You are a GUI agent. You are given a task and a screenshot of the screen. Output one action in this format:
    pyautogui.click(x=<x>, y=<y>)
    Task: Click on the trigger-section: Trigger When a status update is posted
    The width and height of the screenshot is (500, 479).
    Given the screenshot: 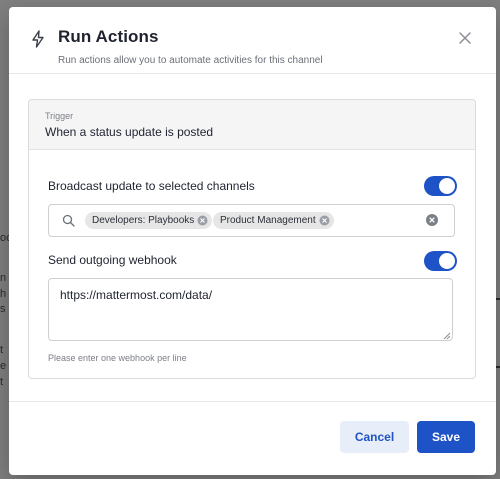 What is the action you would take?
    pyautogui.click(x=252, y=125)
    